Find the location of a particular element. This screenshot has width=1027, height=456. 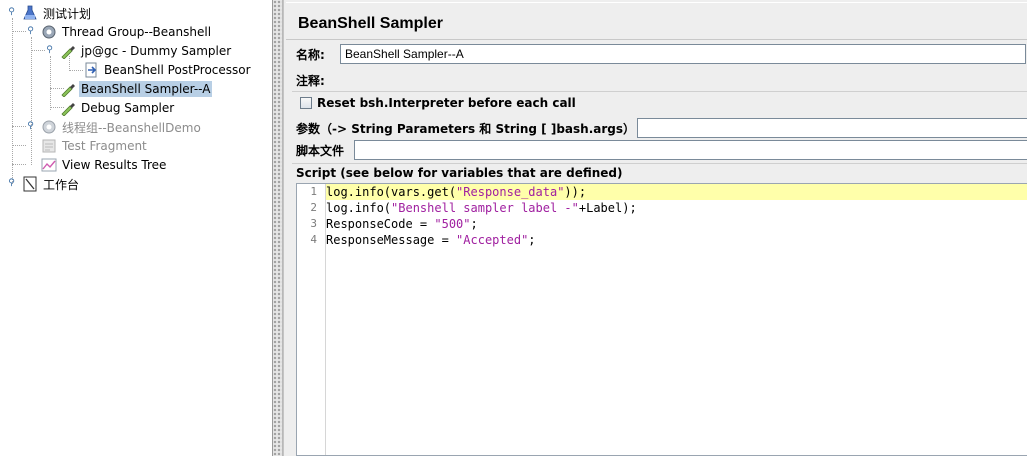

script-file-label: 脚本文件 is located at coordinates (320, 150).